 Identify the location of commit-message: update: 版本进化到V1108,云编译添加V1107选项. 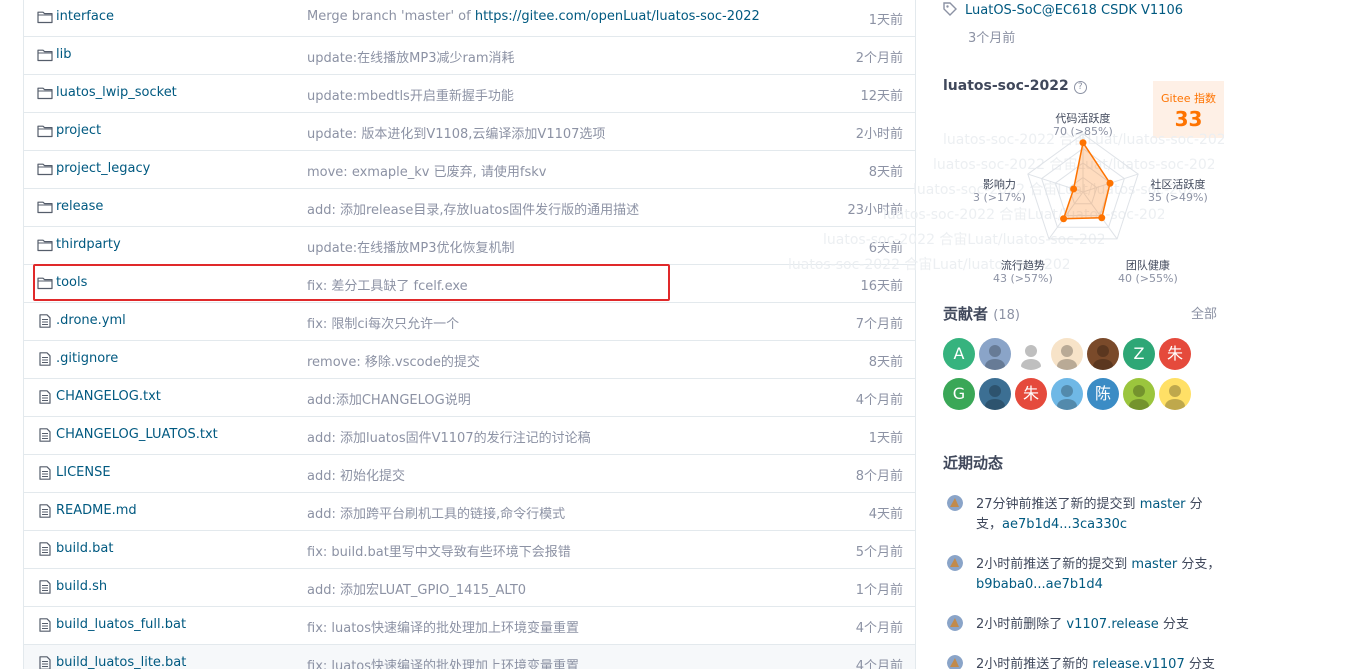
(456, 132).